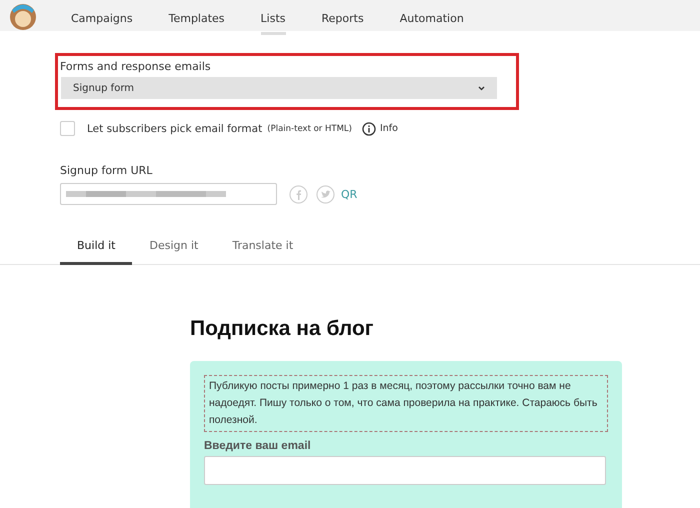 This screenshot has width=700, height=508. What do you see at coordinates (325, 194) in the screenshot?
I see `twitter-icon` at bounding box center [325, 194].